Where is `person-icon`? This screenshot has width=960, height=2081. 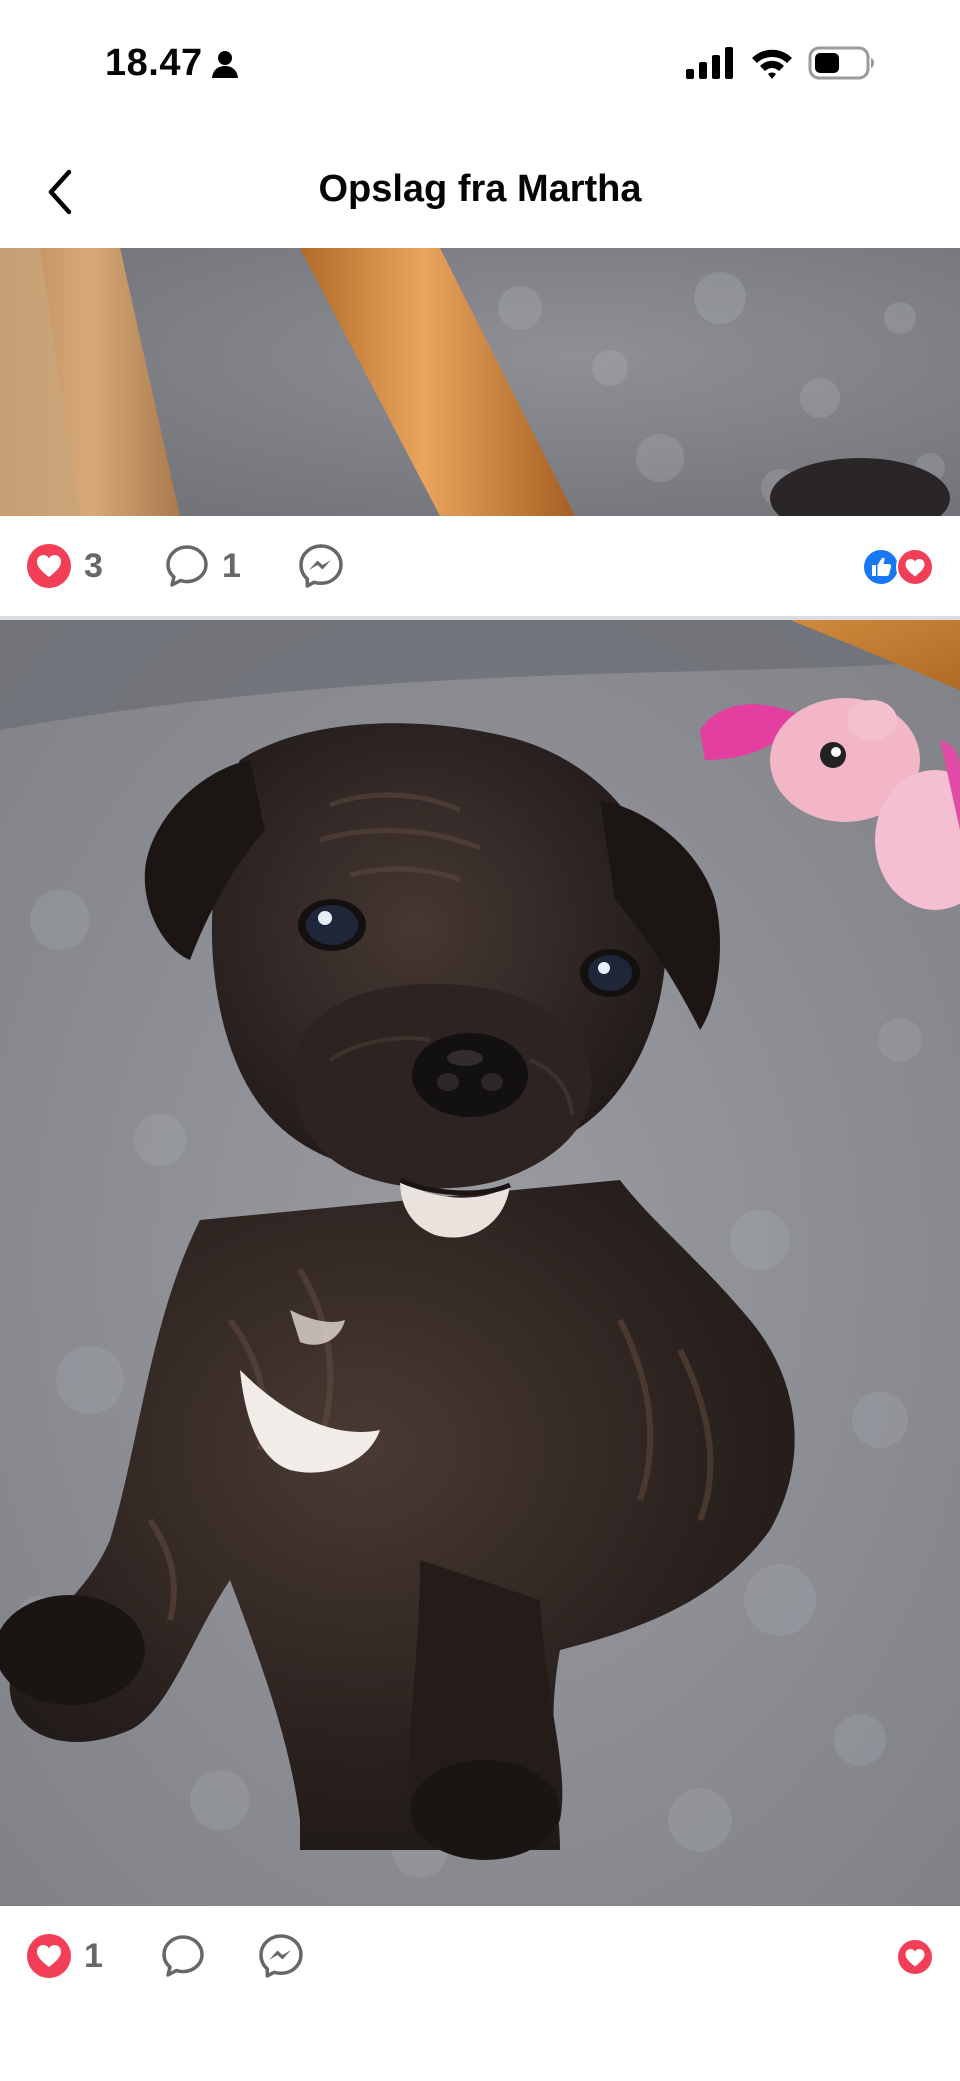 person-icon is located at coordinates (224, 64).